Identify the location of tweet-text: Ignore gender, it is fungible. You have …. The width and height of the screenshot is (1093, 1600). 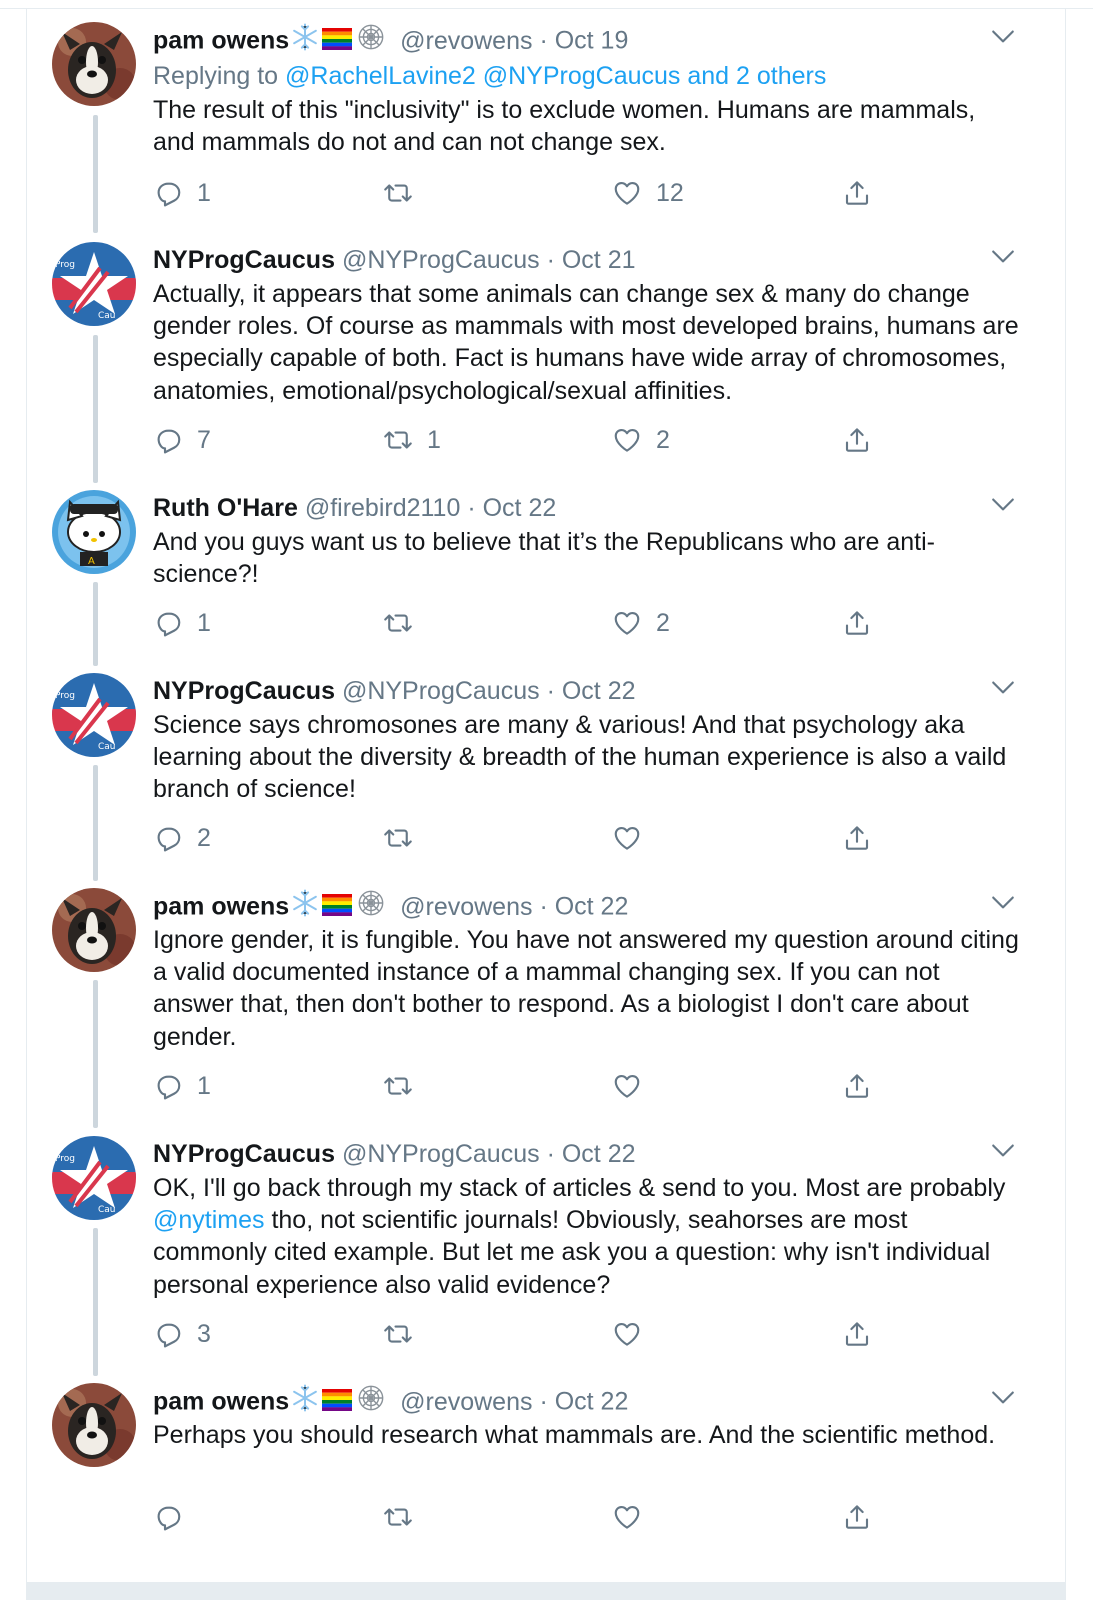
(586, 988).